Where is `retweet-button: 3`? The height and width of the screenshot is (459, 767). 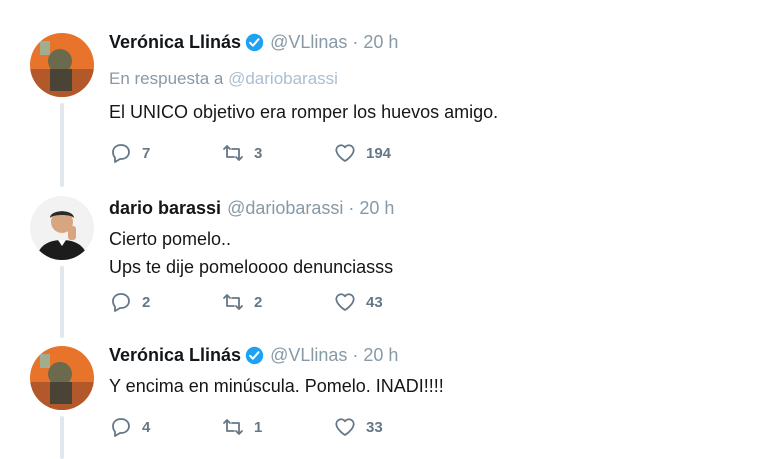
retweet-button: 3 is located at coordinates (277, 153).